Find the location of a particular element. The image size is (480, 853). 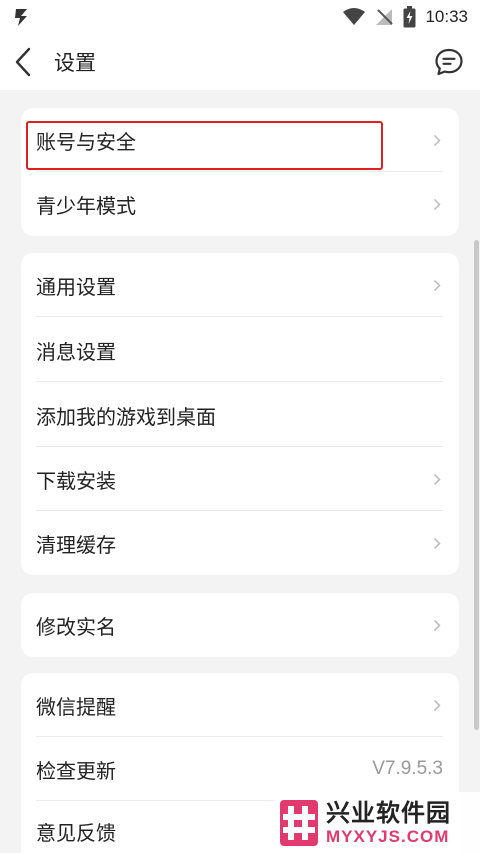

settings-item-change-real-name: 修改实名 is located at coordinates (240, 625).